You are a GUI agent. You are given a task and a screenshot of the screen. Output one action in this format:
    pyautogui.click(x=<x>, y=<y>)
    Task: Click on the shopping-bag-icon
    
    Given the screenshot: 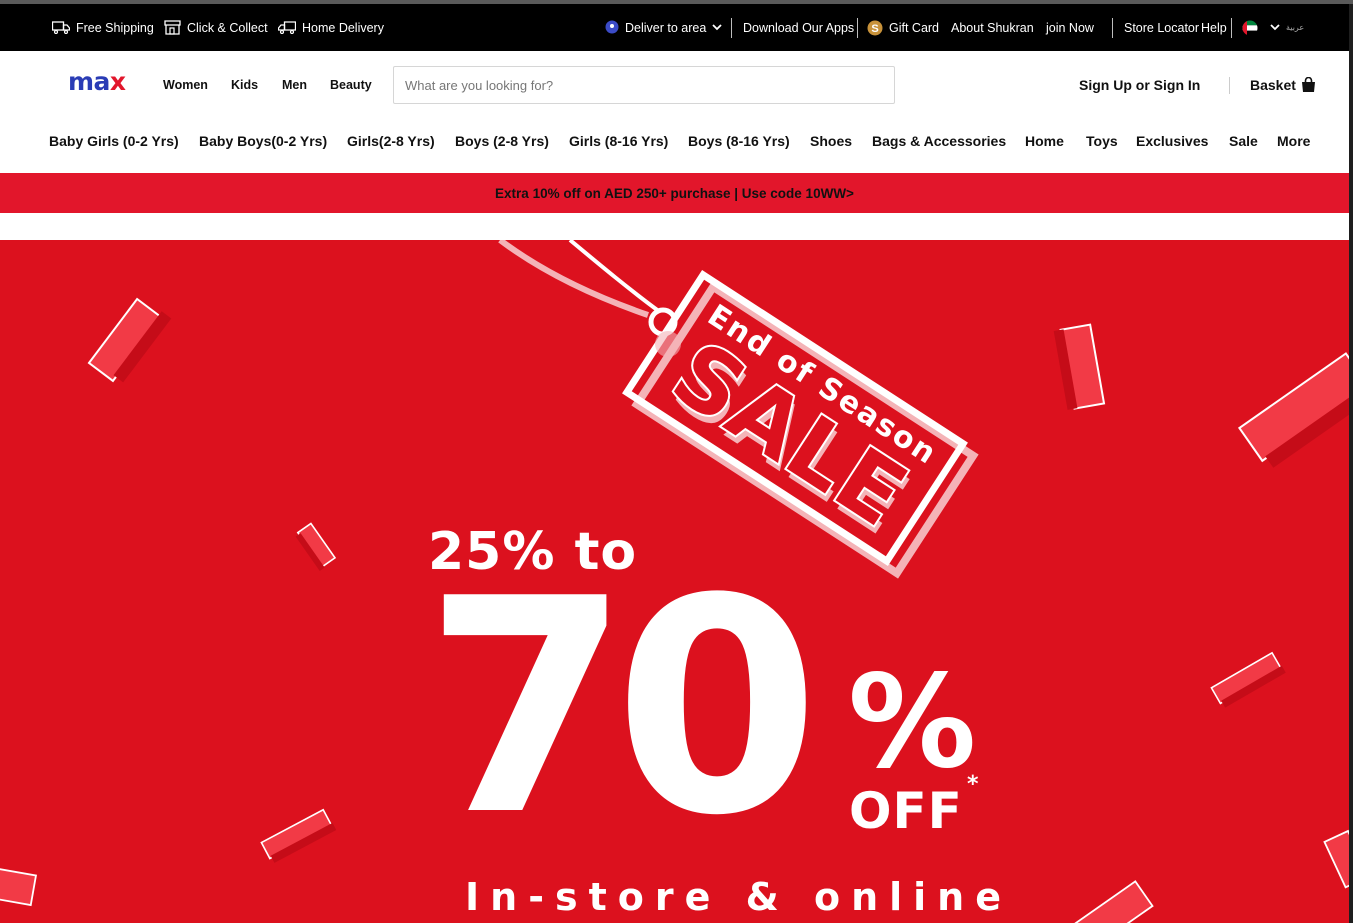 What is the action you would take?
    pyautogui.click(x=1308, y=84)
    